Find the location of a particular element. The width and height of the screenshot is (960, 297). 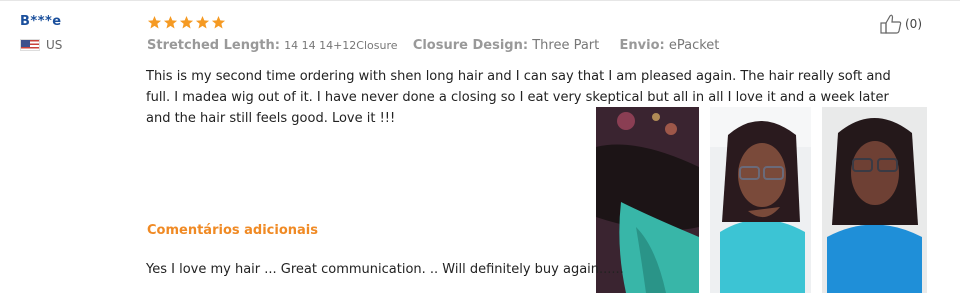

top-divider is located at coordinates (480, 0).